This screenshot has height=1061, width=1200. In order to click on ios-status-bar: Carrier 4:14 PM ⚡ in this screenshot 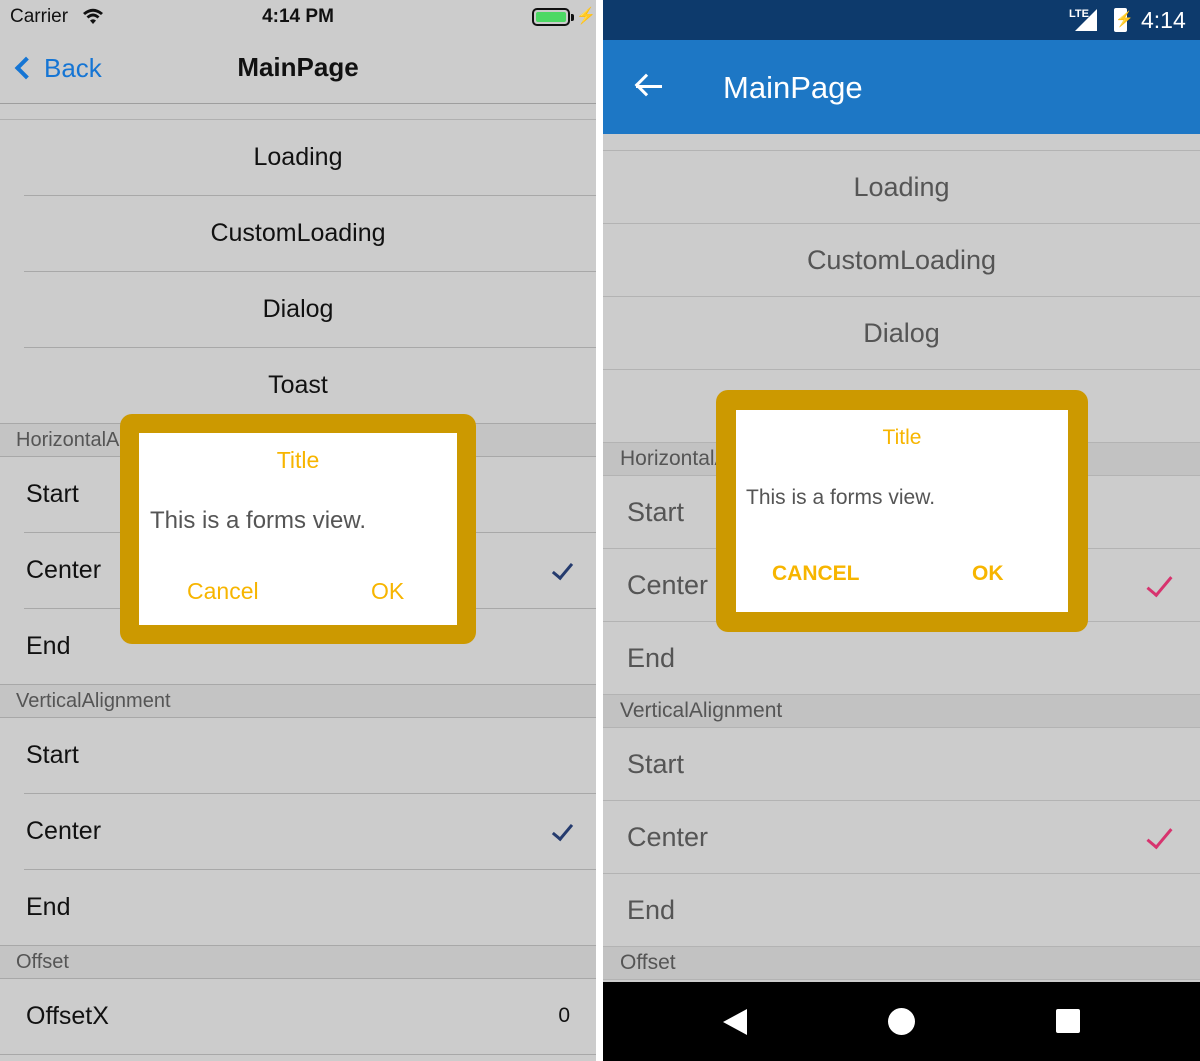, I will do `click(298, 17)`.